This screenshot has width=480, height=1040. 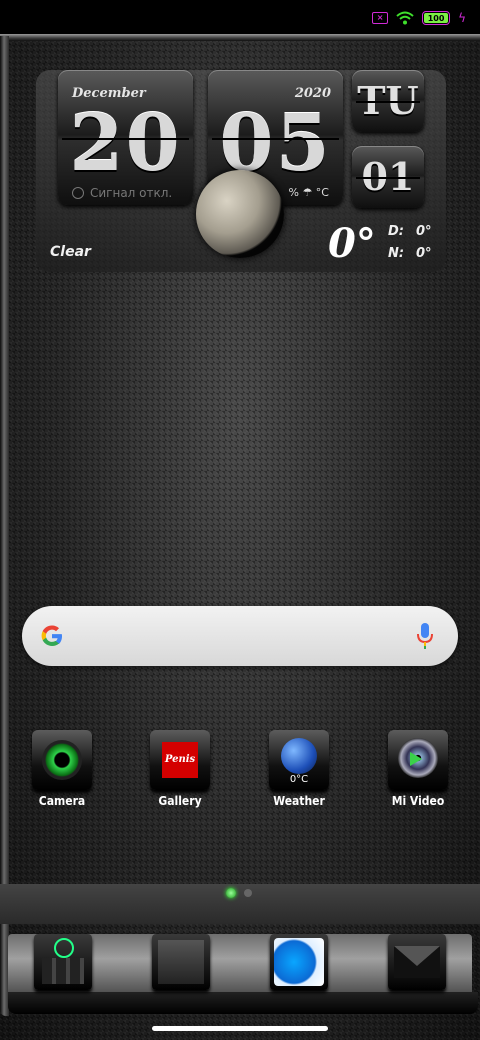 I want to click on page-indicator, so click(x=239, y=893).